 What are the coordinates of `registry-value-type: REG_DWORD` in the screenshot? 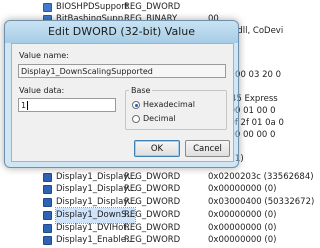 It's located at (152, 240).